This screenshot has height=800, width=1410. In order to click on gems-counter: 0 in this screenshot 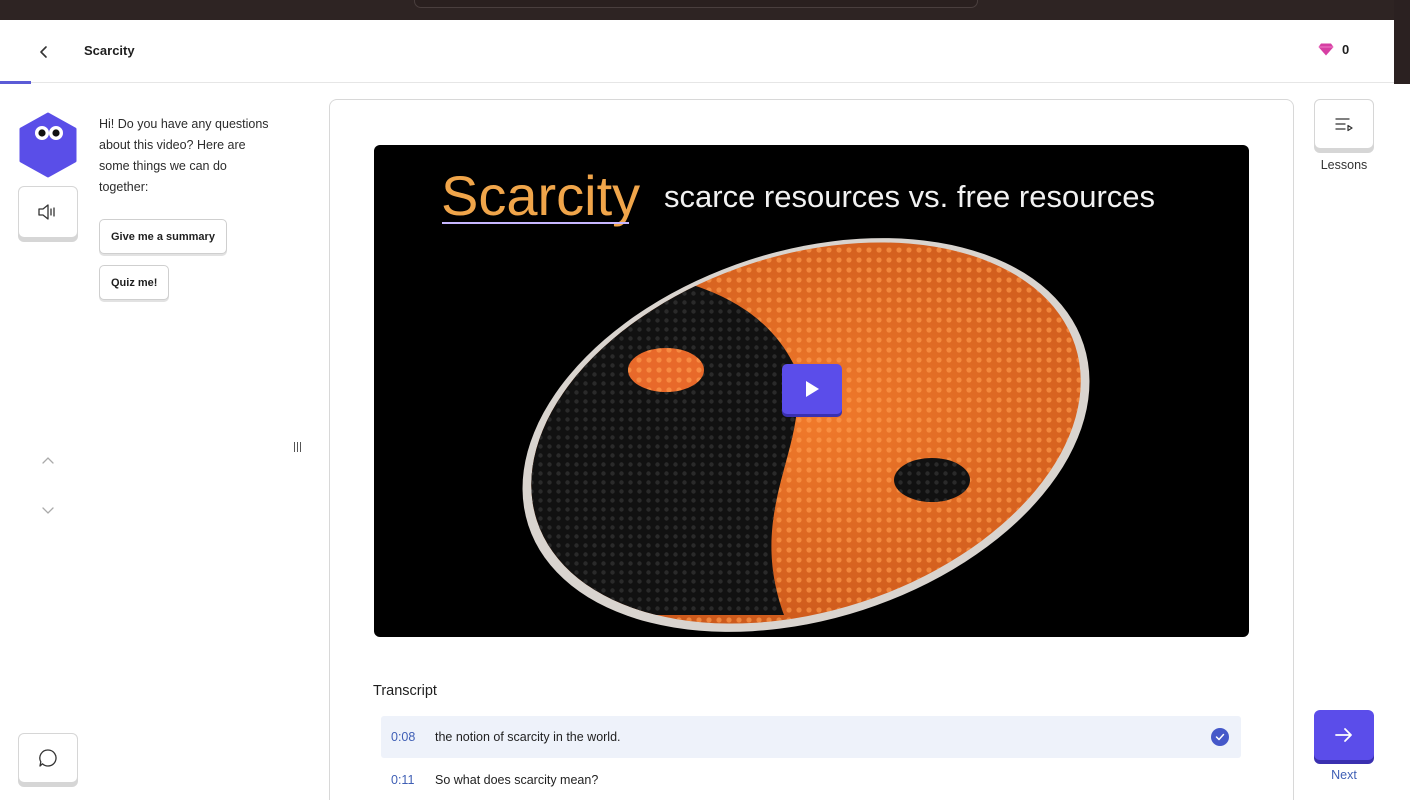, I will do `click(1333, 49)`.